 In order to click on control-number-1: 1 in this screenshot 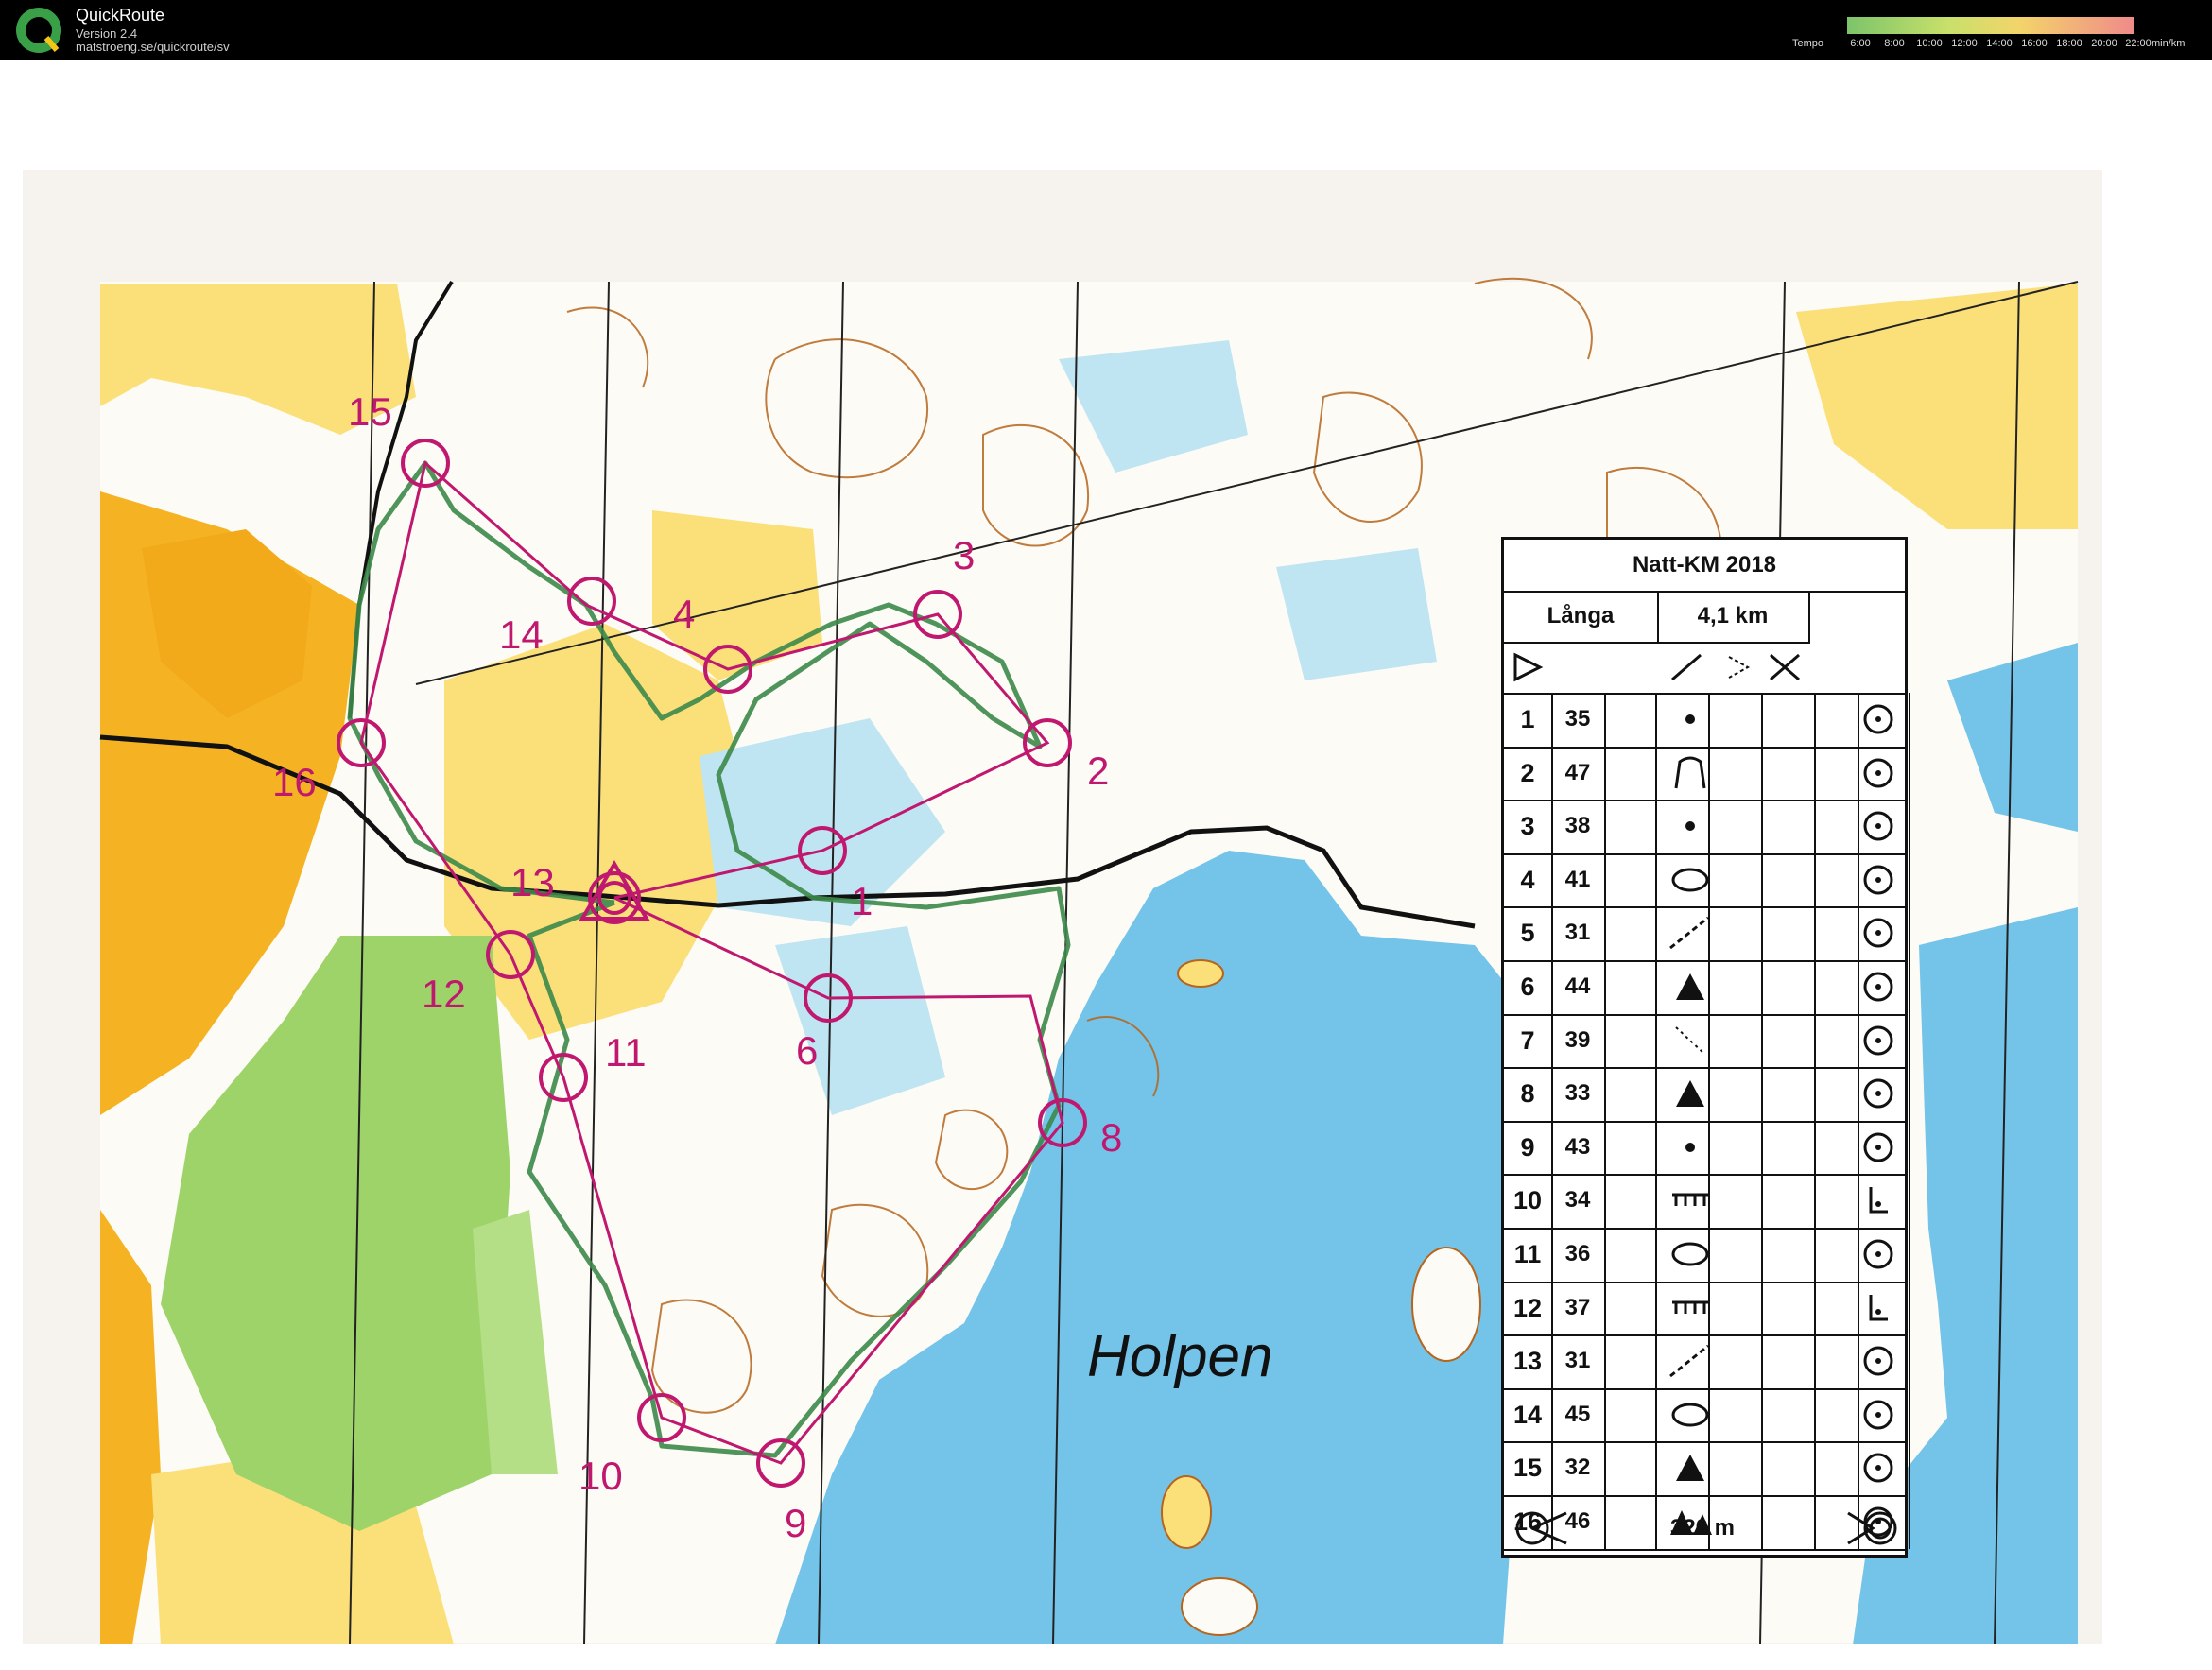, I will do `click(862, 901)`.